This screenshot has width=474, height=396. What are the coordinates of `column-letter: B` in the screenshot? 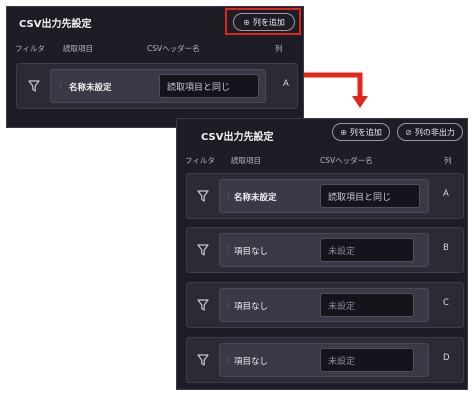 It's located at (446, 248).